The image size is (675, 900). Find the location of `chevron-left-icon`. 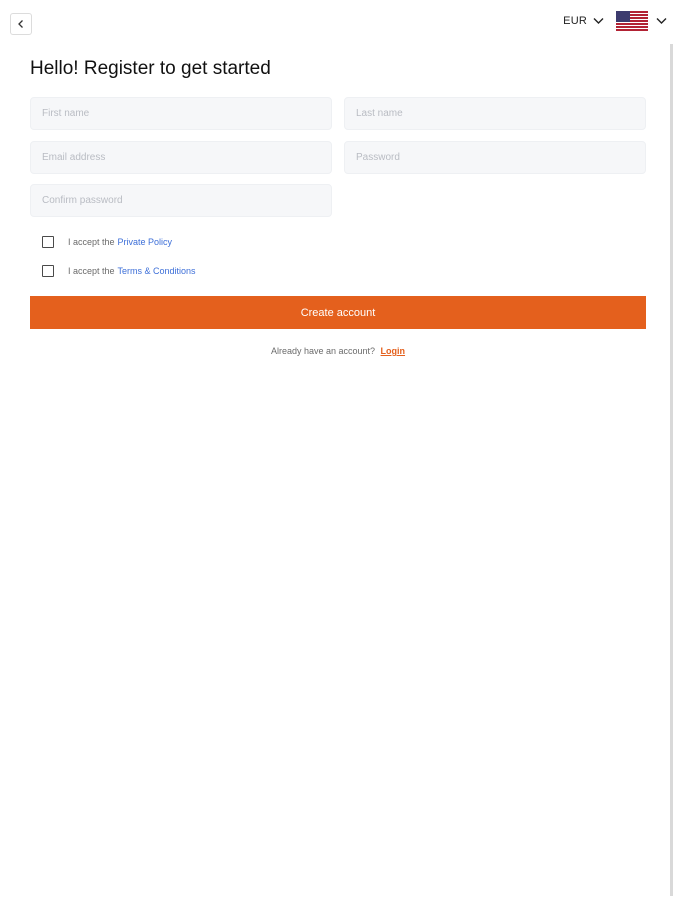

chevron-left-icon is located at coordinates (20, 24).